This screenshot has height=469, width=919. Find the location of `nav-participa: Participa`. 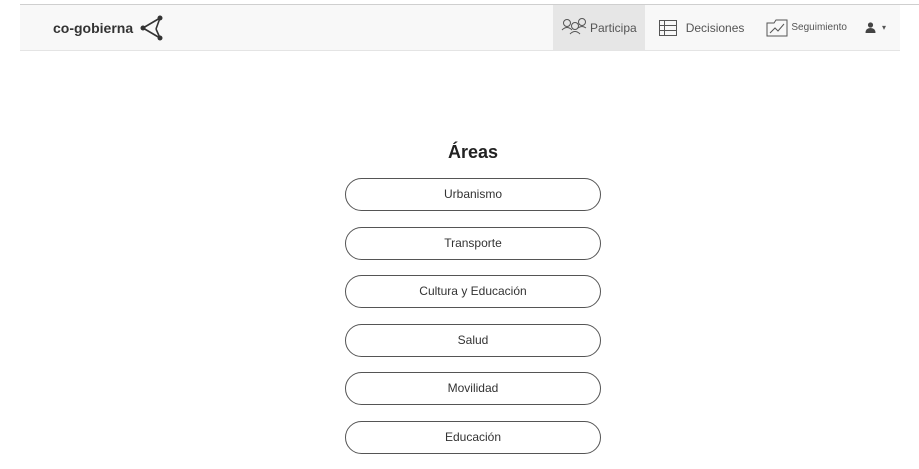

nav-participa: Participa is located at coordinates (599, 27).